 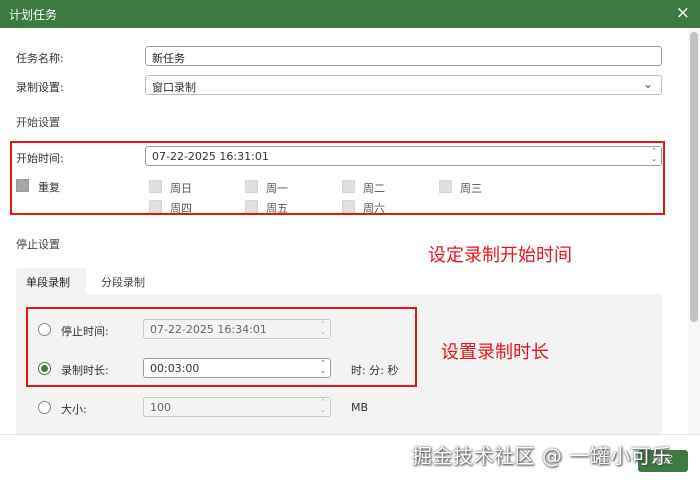 What do you see at coordinates (174, 87) in the screenshot?
I see `record-setting-value: 窗口录制` at bounding box center [174, 87].